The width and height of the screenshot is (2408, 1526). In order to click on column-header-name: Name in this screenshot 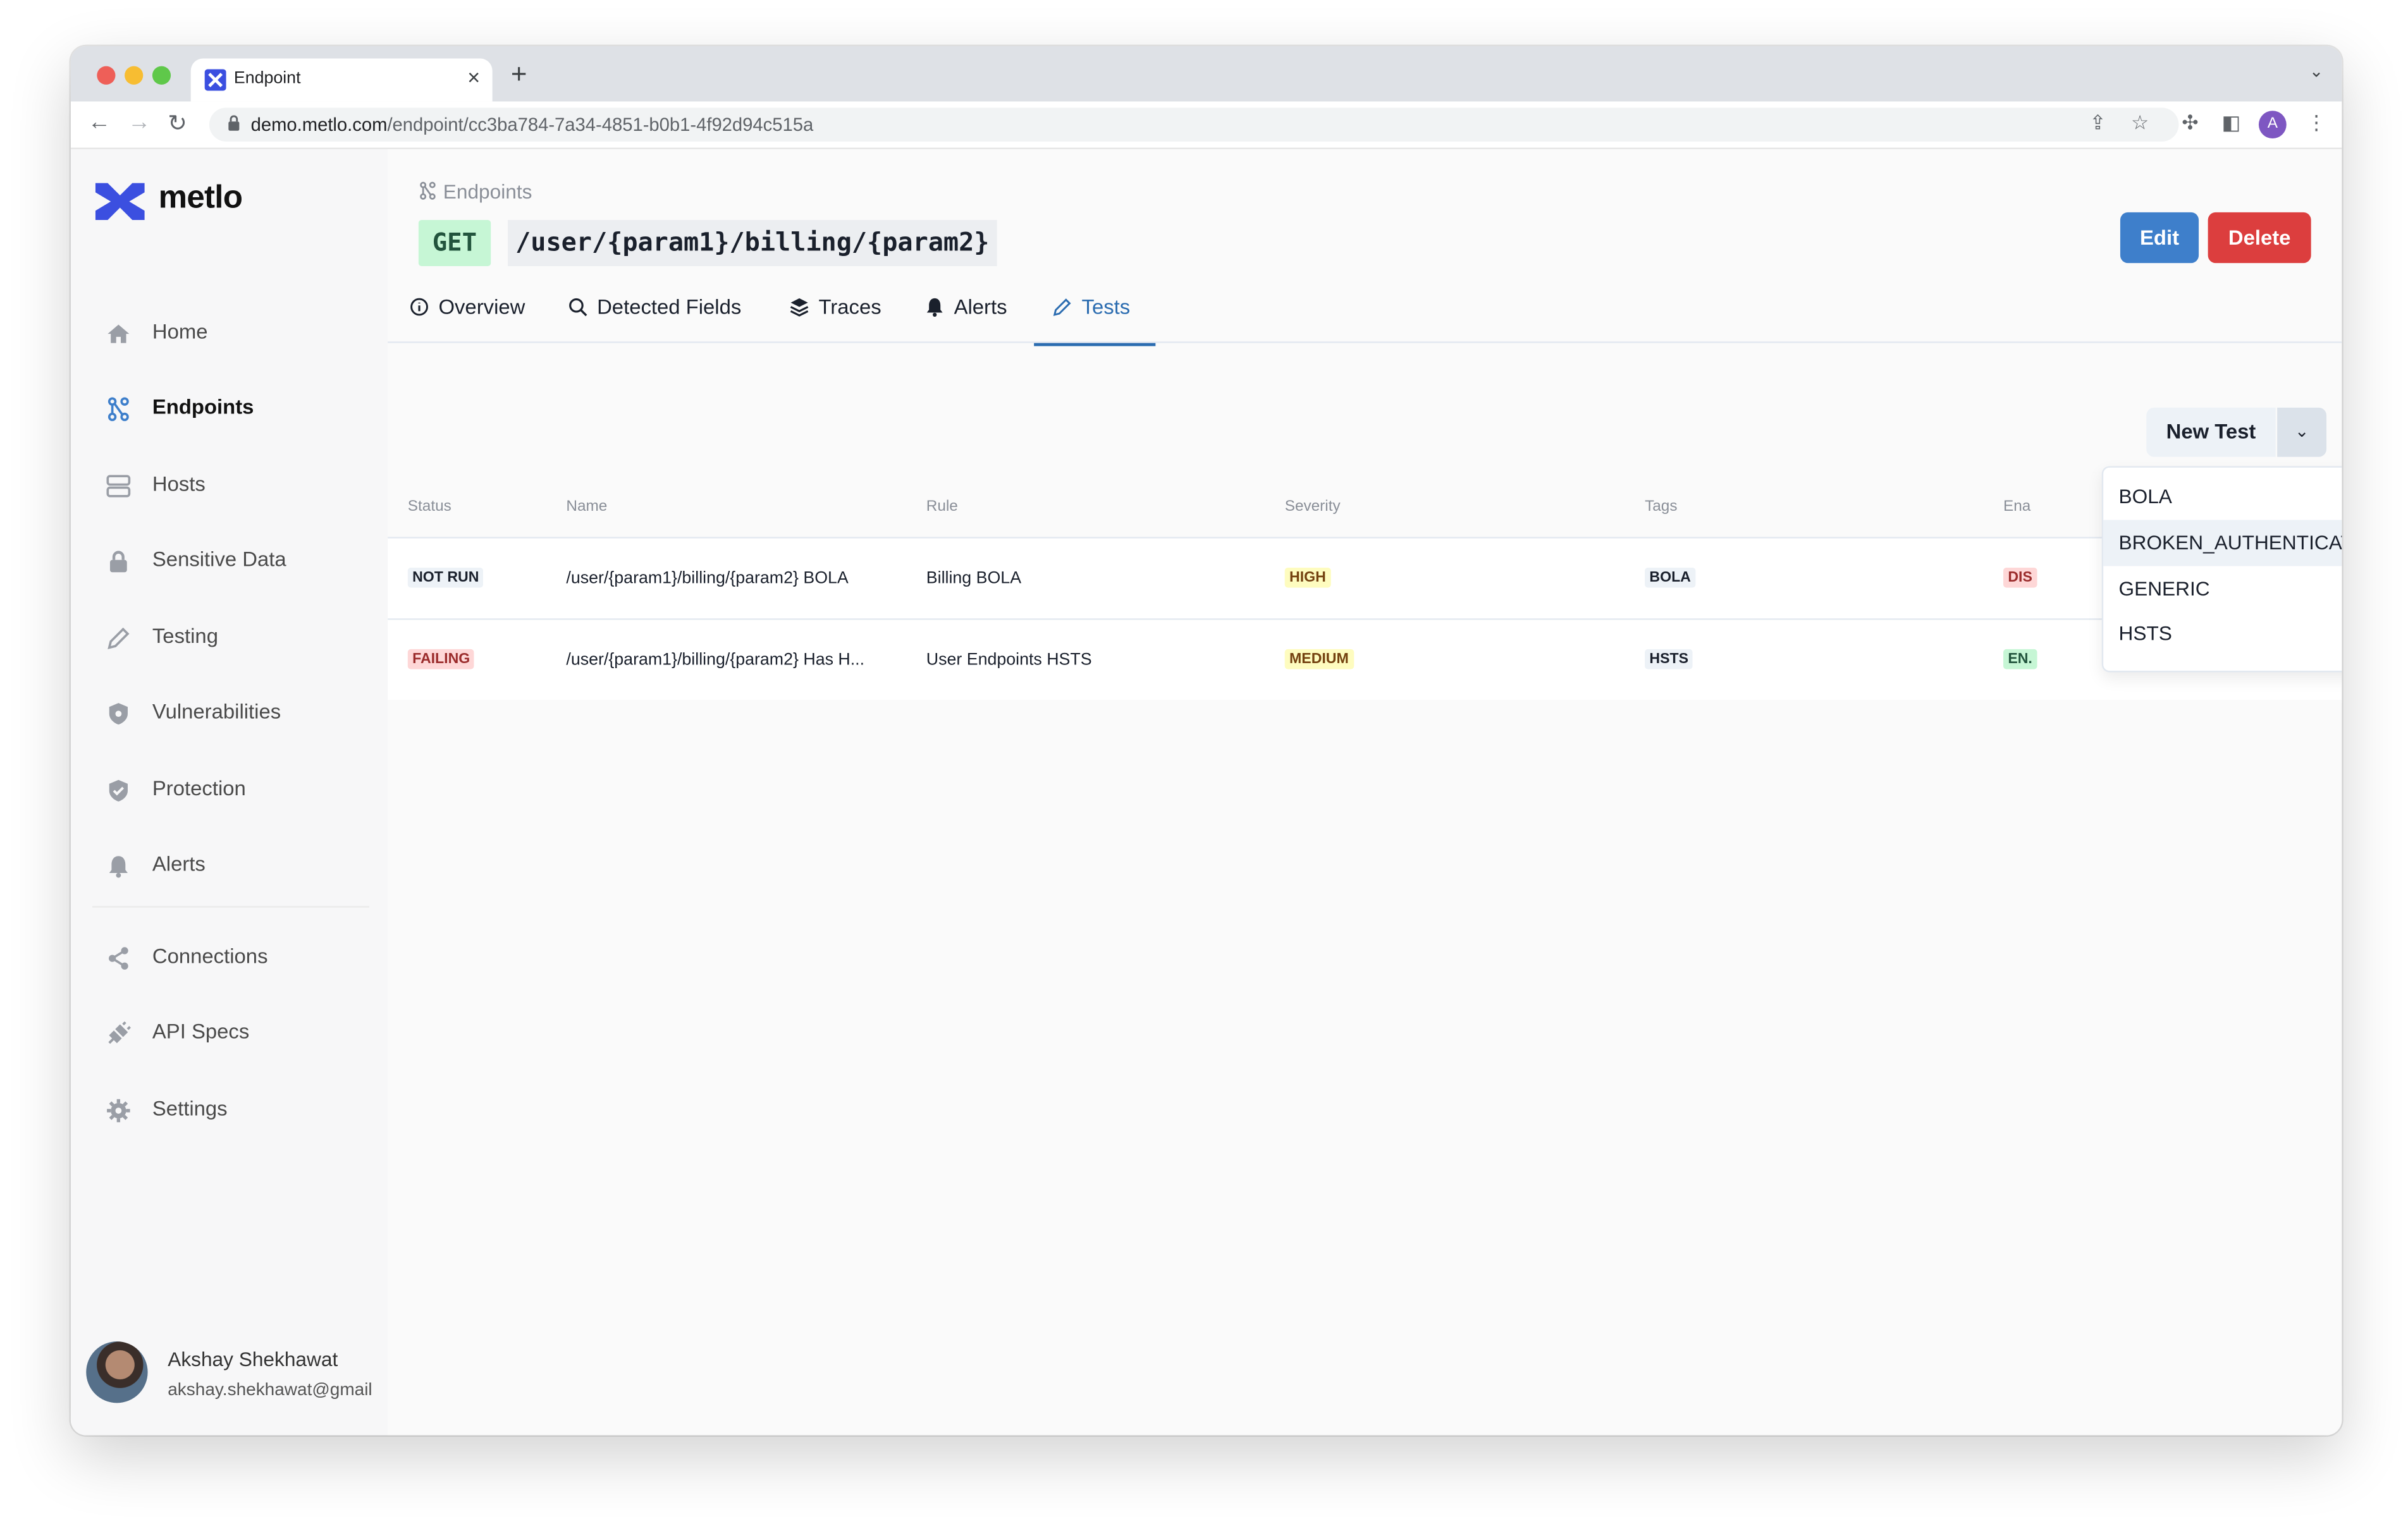, I will do `click(587, 507)`.